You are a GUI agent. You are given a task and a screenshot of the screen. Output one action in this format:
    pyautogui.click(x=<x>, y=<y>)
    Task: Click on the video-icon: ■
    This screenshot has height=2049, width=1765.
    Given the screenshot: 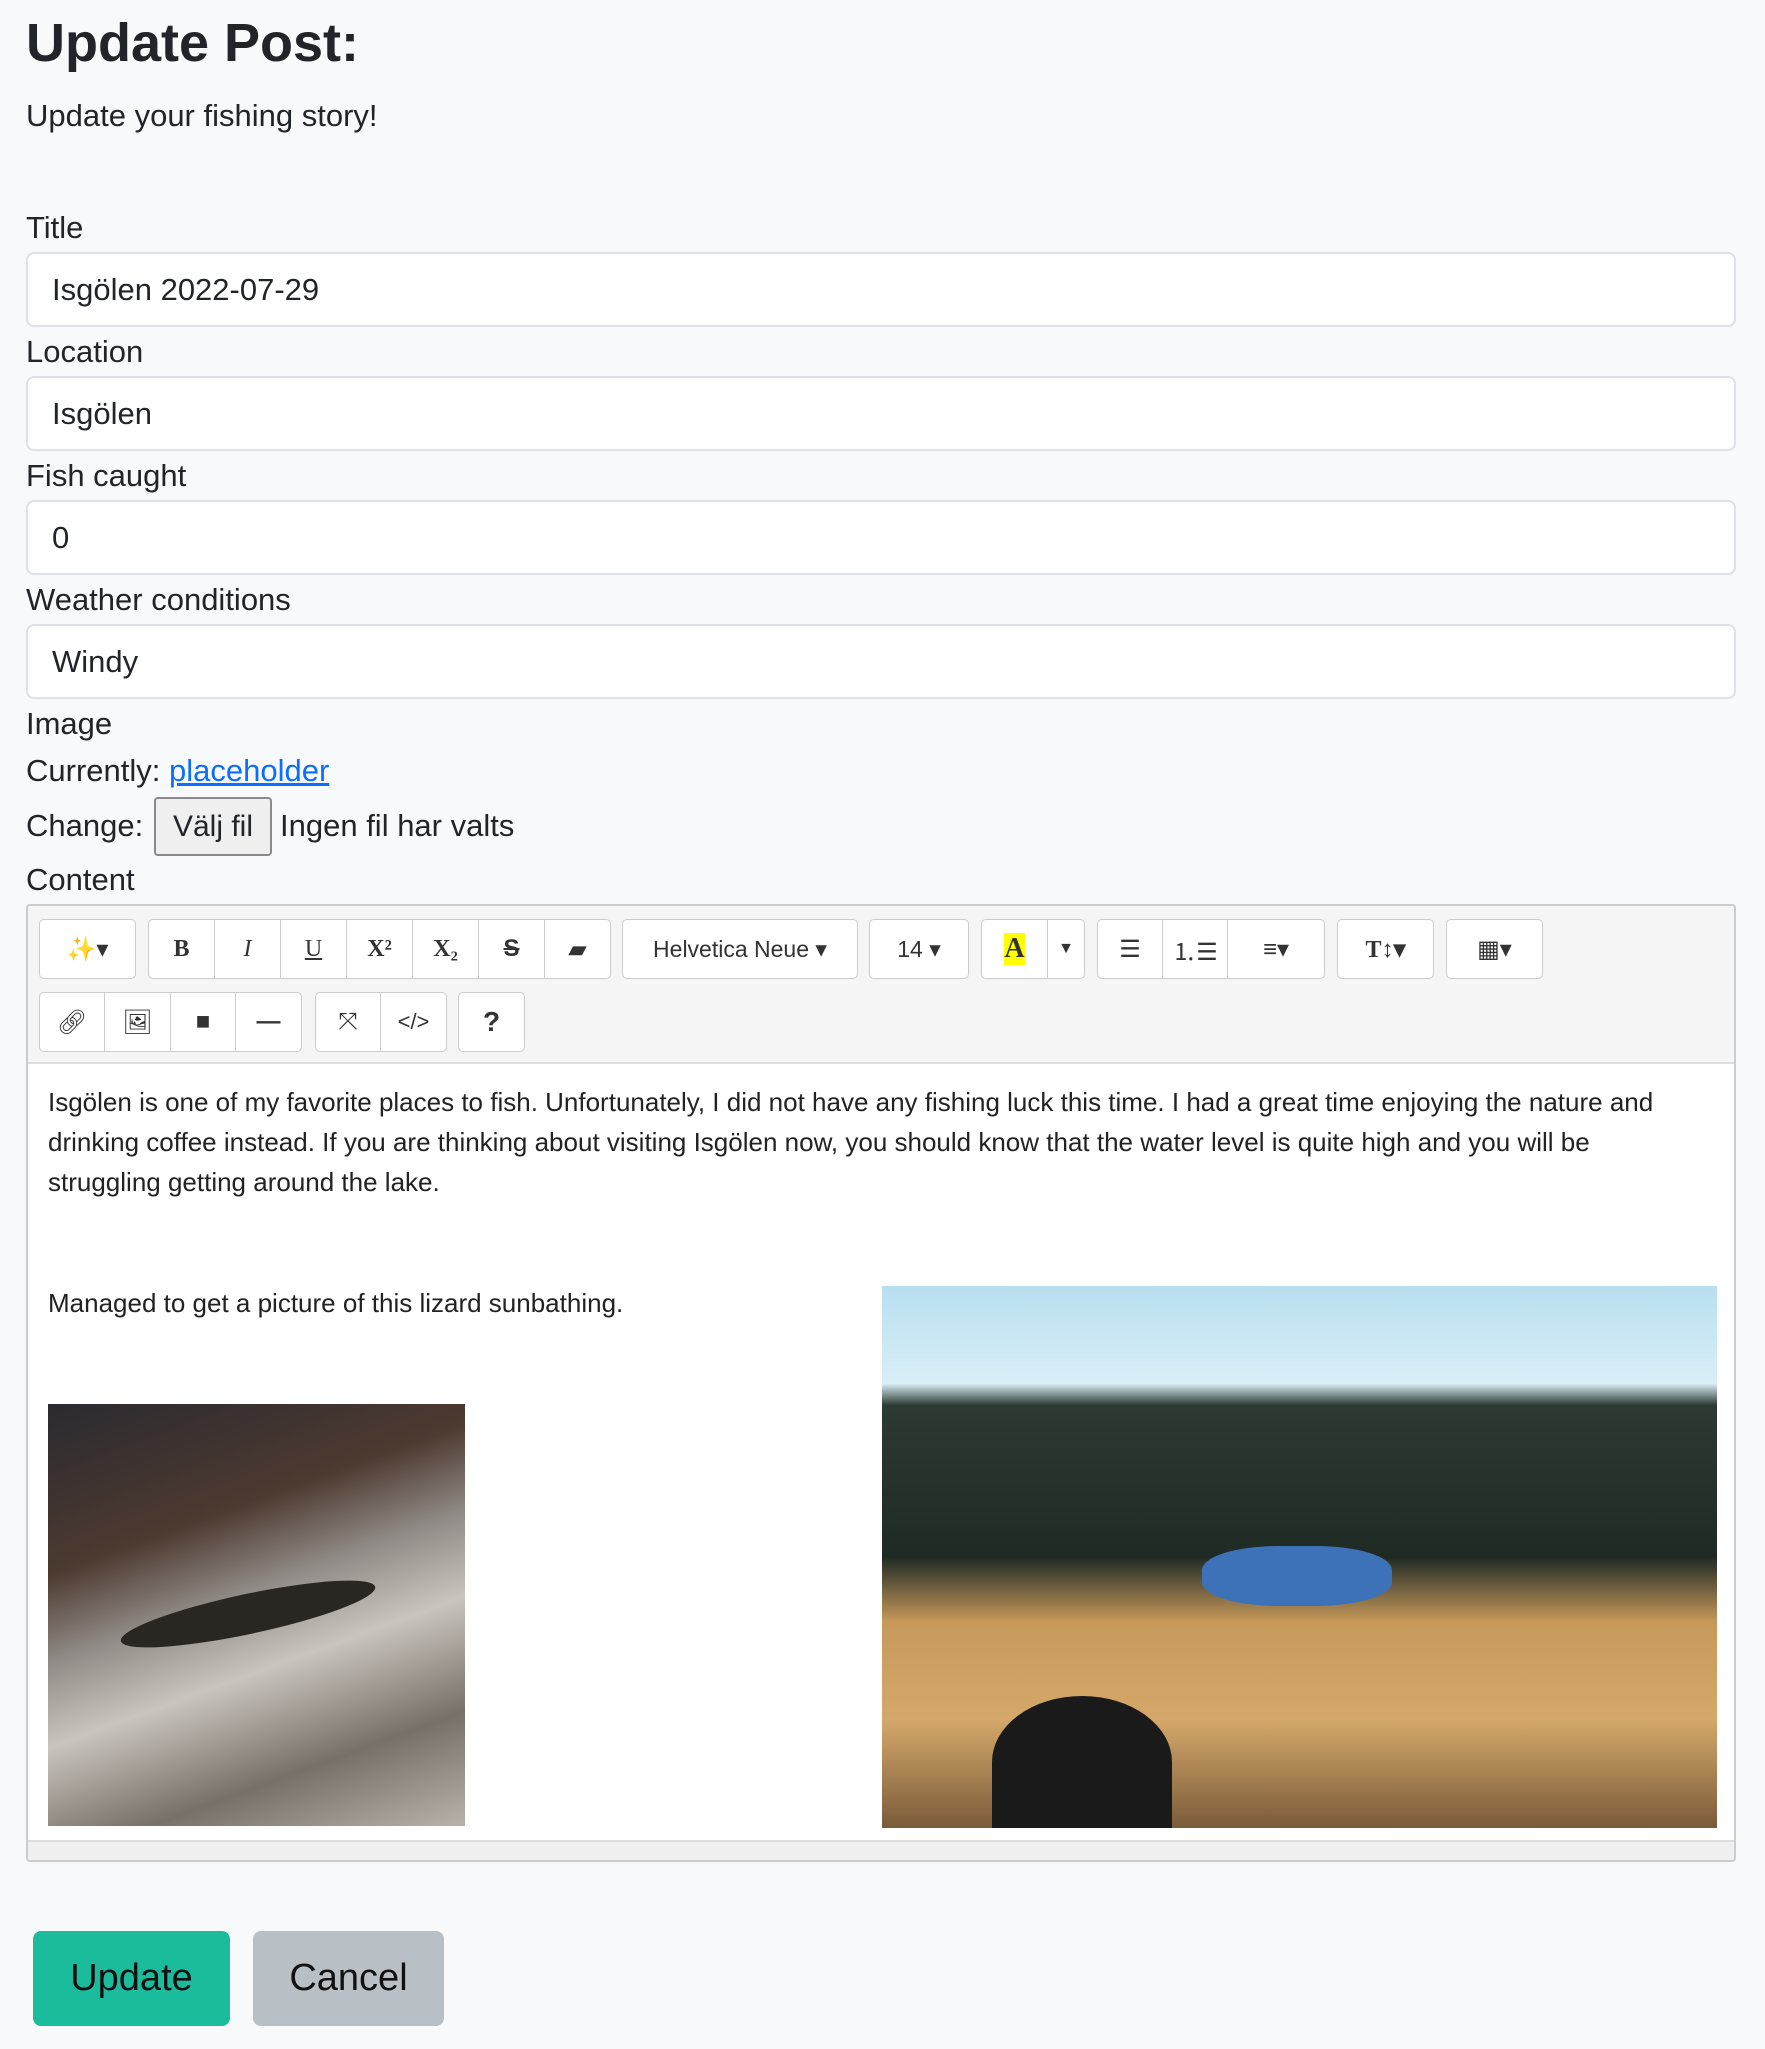 What is the action you would take?
    pyautogui.click(x=203, y=1022)
    